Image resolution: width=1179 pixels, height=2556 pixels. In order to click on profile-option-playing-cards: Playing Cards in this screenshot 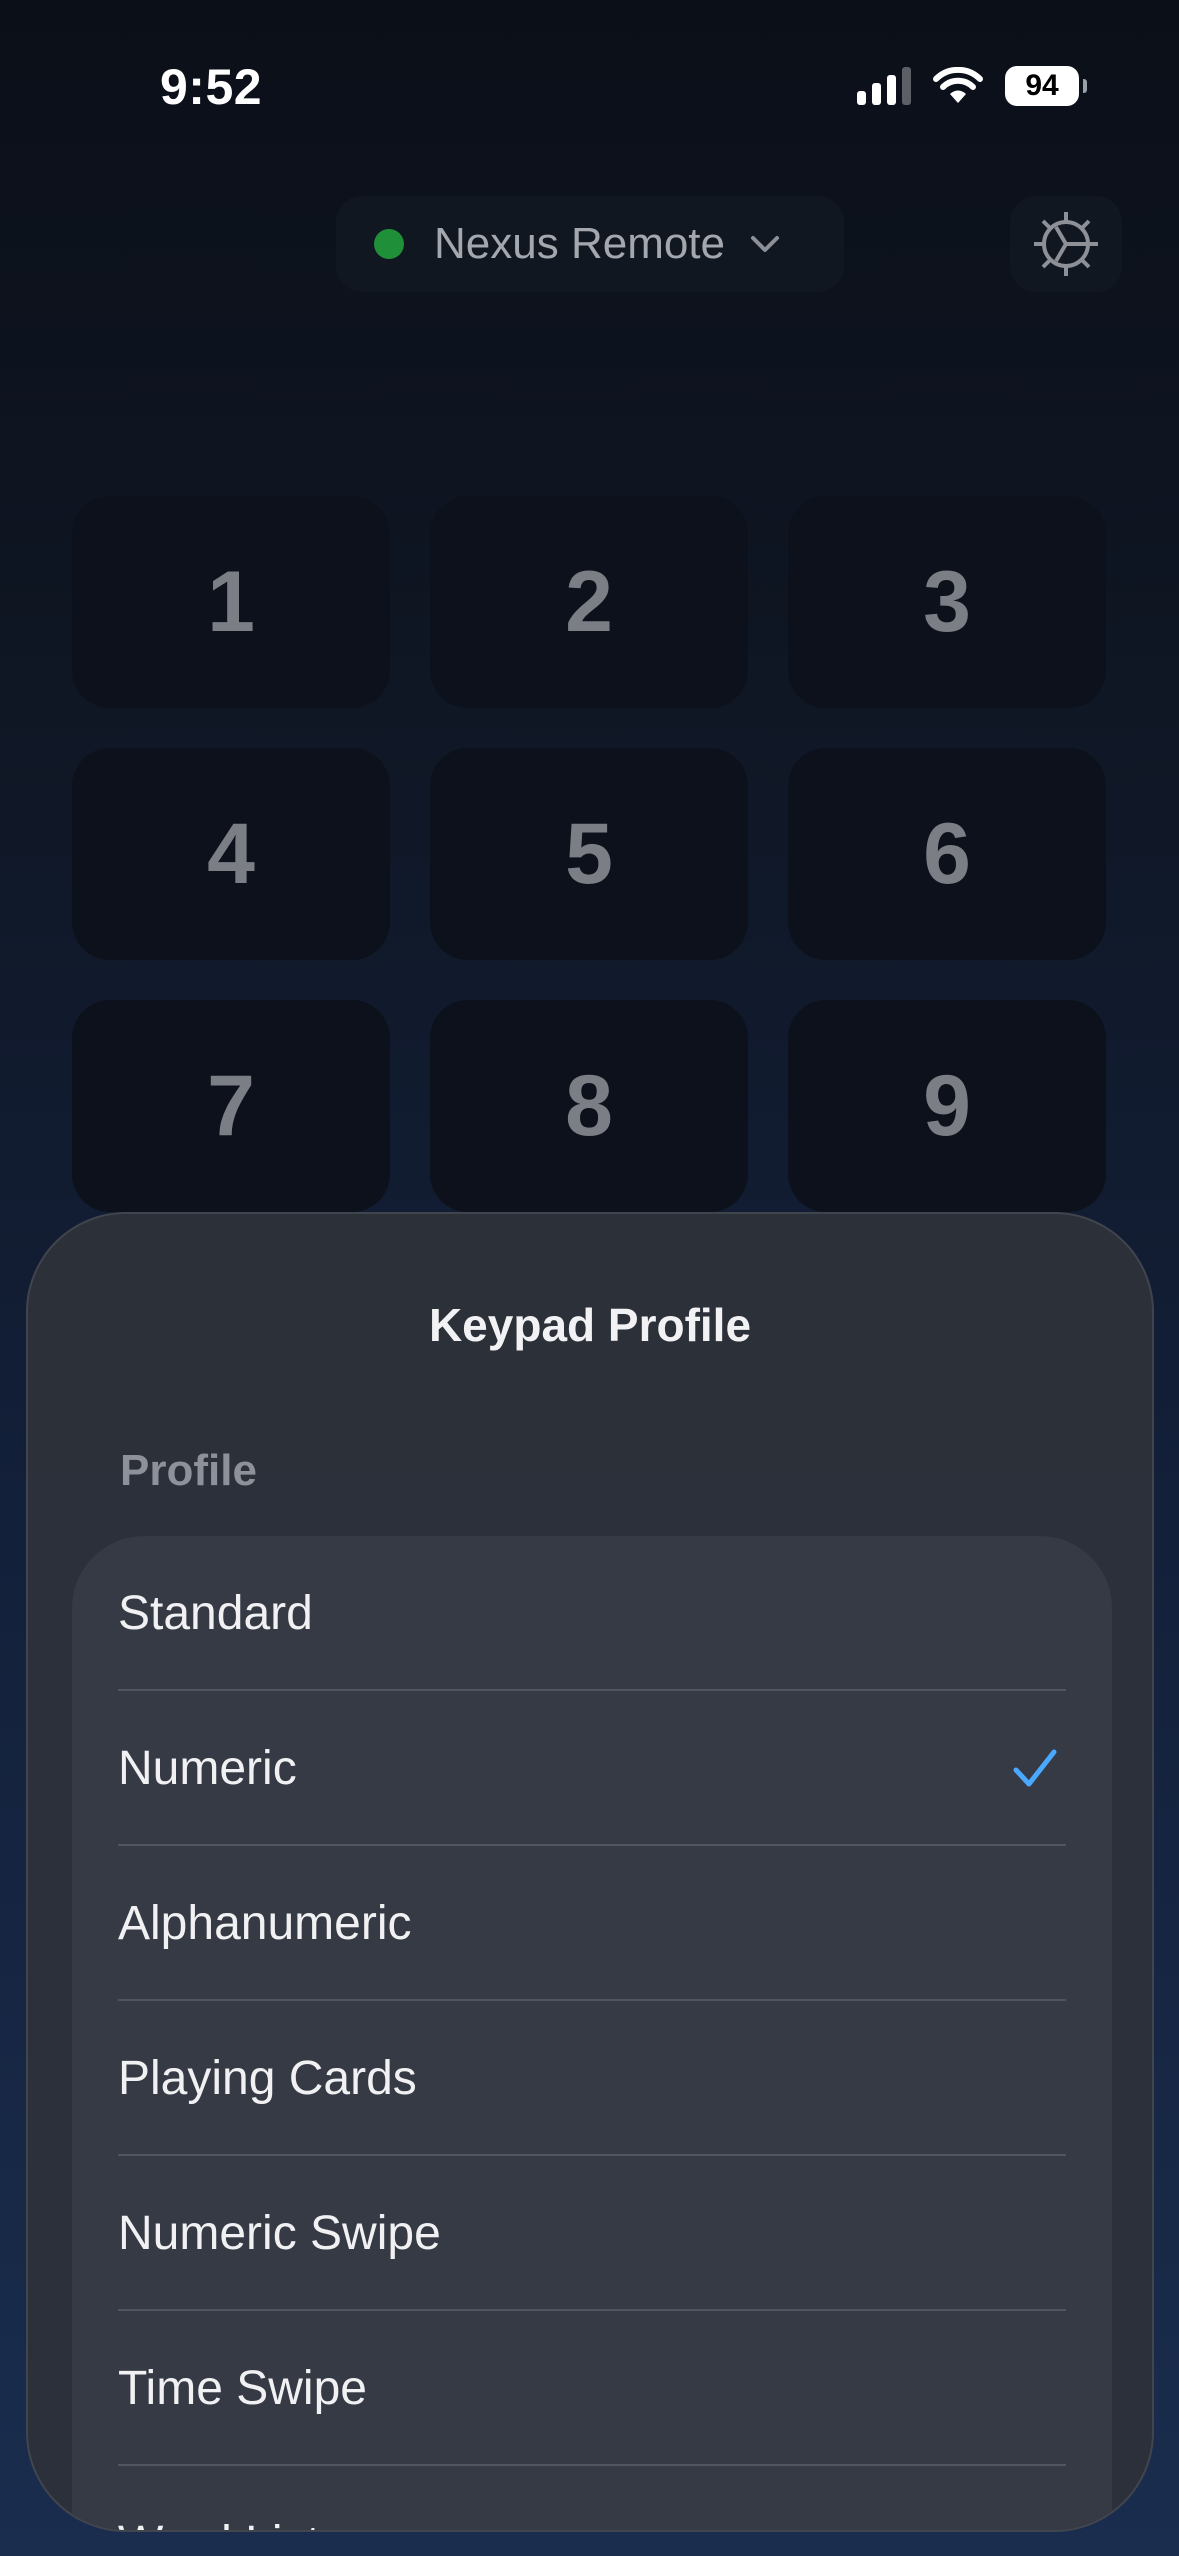, I will do `click(592, 2078)`.